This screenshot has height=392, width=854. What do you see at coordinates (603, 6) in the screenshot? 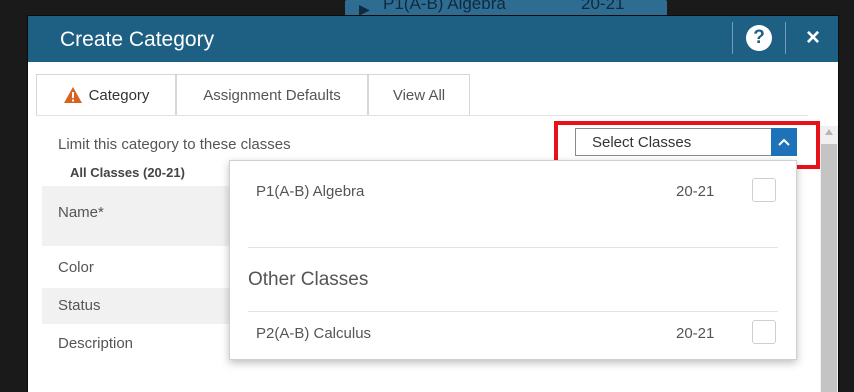
I see `background-class-year: 20-21` at bounding box center [603, 6].